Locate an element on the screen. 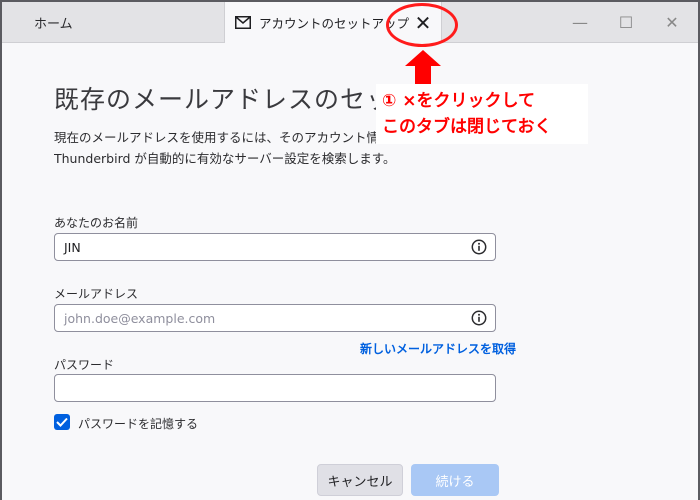 The width and height of the screenshot is (700, 500). password-label: パスワード is located at coordinates (84, 365).